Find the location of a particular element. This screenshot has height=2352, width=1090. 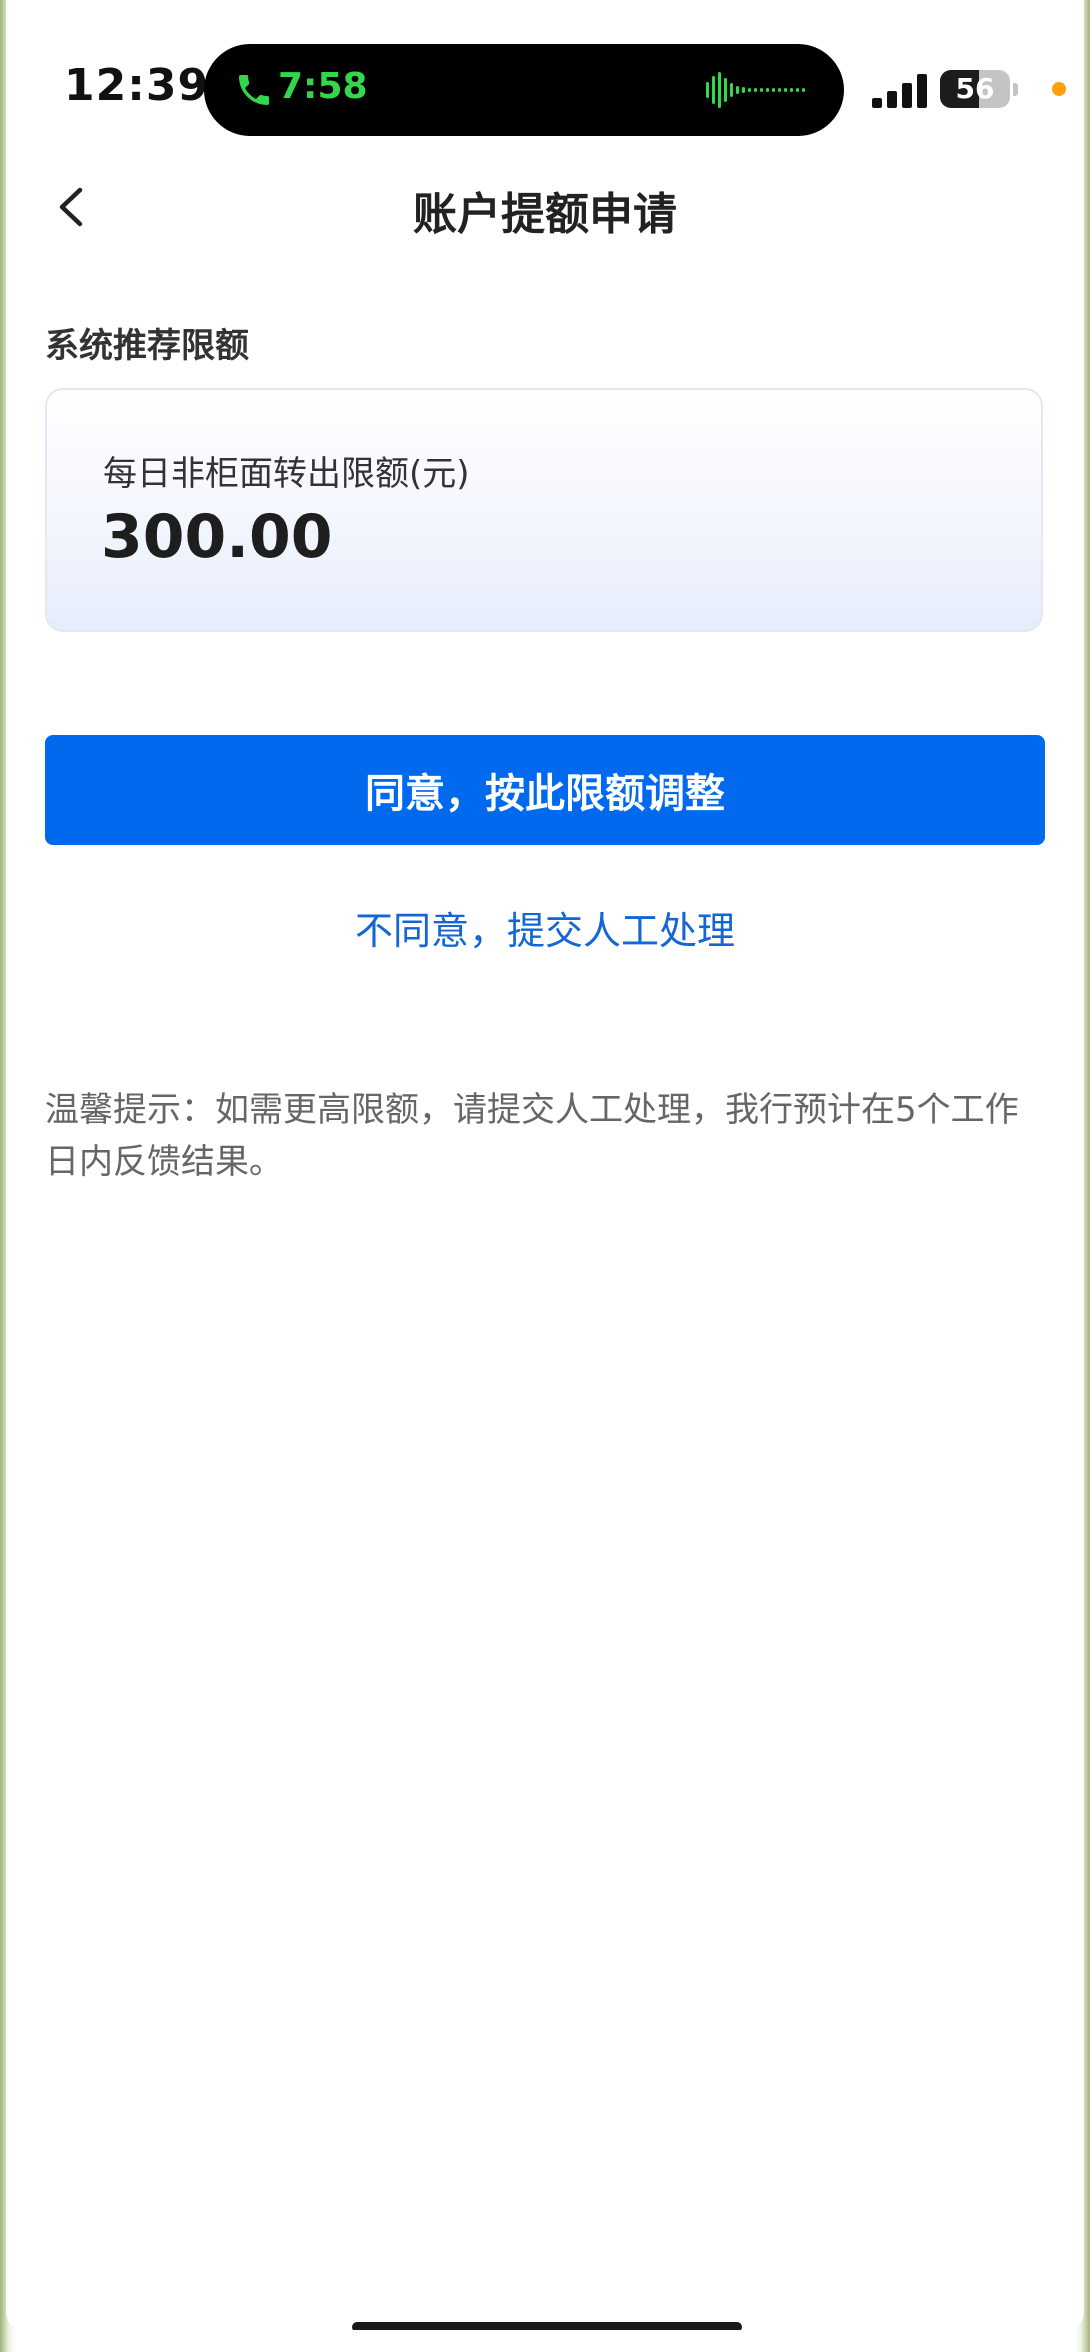

section-title: 系统推荐限额 is located at coordinates (147, 346).